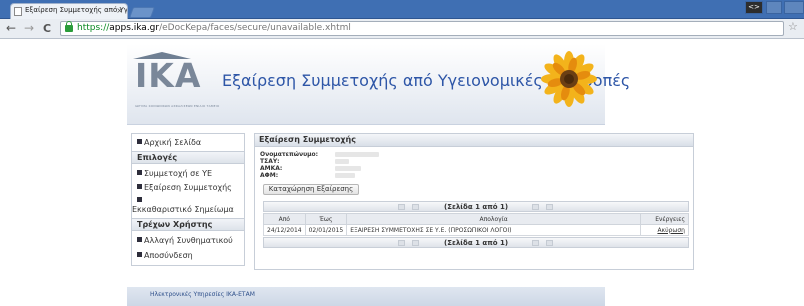 Image resolution: width=804 pixels, height=306 pixels. Describe the element at coordinates (47, 28) in the screenshot. I see `reload-icon: C` at that location.